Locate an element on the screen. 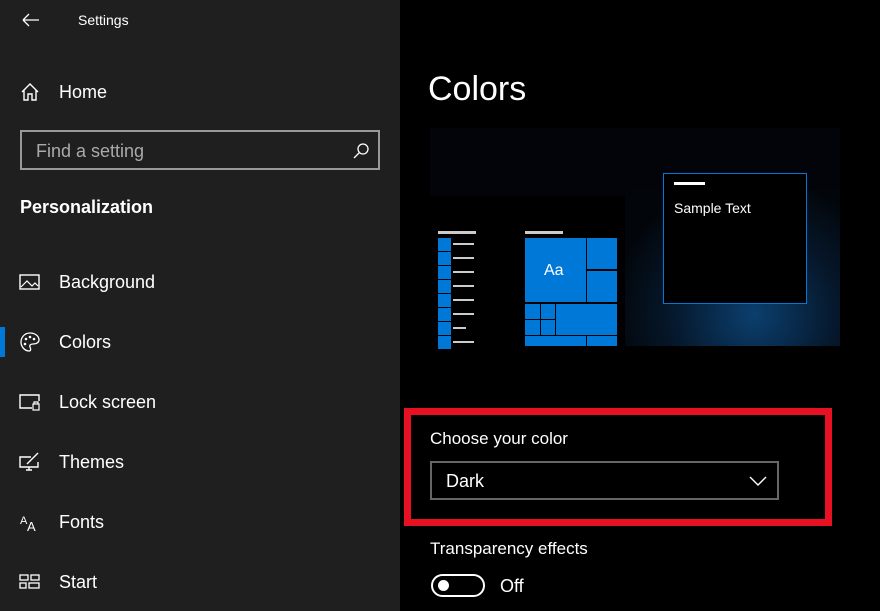 The width and height of the screenshot is (880, 611). section-heading: Personalization is located at coordinates (87, 207).